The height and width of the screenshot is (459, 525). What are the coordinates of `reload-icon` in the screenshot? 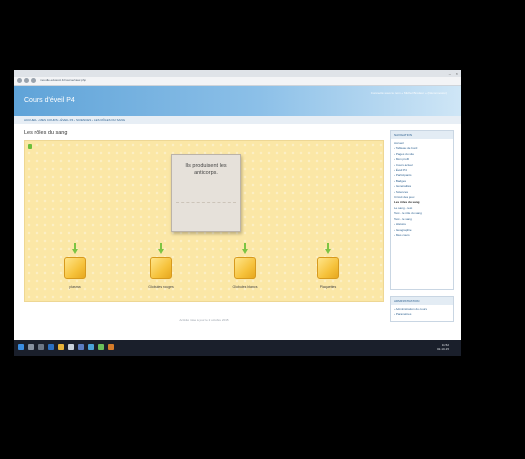 It's located at (33, 80).